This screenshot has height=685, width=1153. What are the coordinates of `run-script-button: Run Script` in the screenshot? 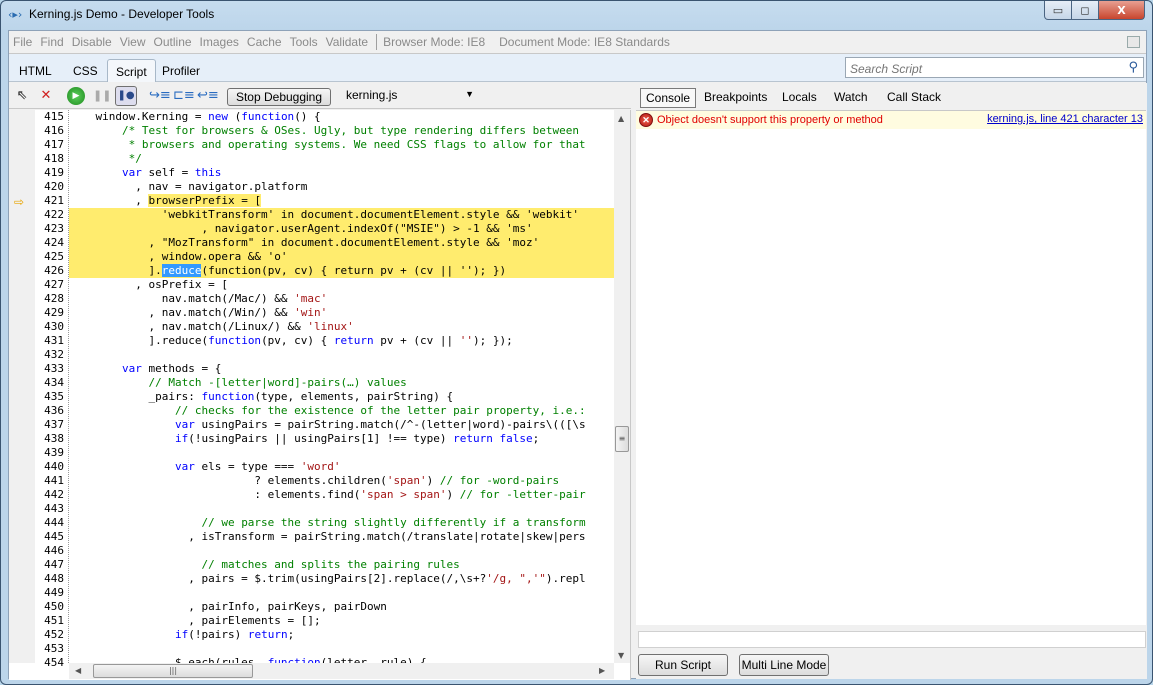 It's located at (683, 665).